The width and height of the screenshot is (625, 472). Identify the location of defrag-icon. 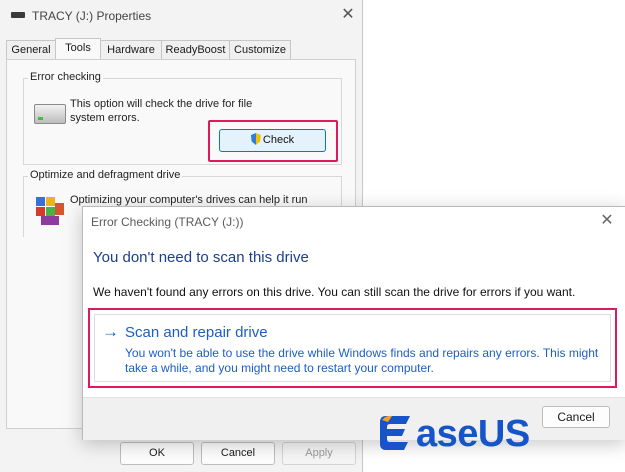
(50, 211).